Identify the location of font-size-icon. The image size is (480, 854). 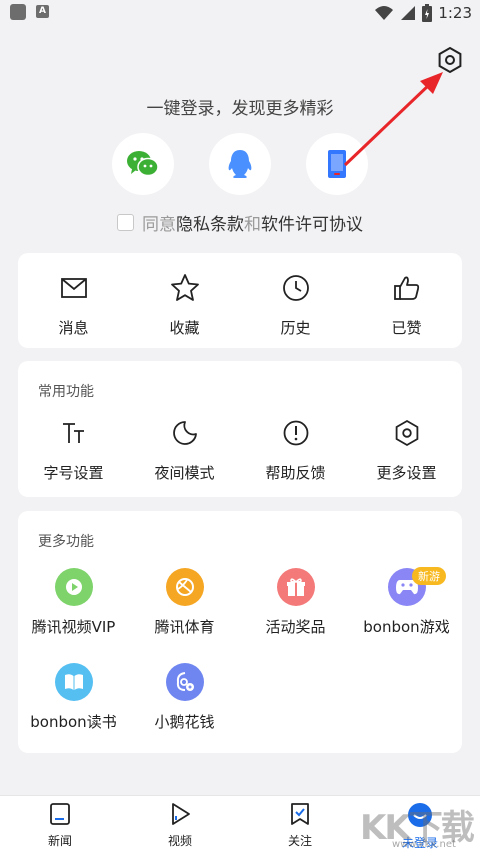
(73, 433).